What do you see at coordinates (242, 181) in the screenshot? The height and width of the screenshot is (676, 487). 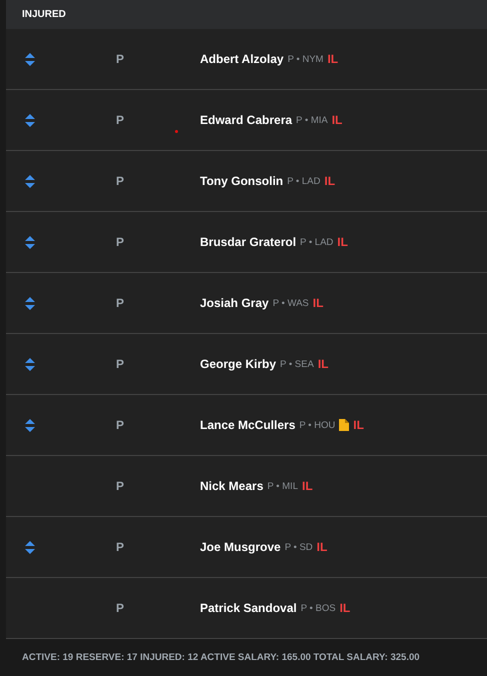 I see `player-name: Tony Gonsolin` at bounding box center [242, 181].